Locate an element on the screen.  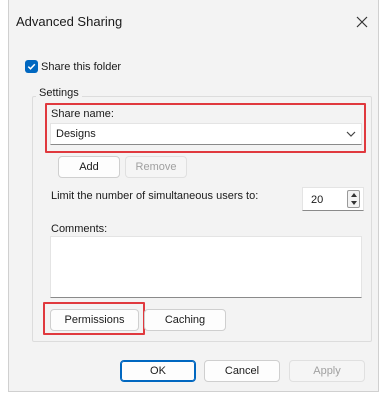
comments-label: Comments: is located at coordinates (79, 229).